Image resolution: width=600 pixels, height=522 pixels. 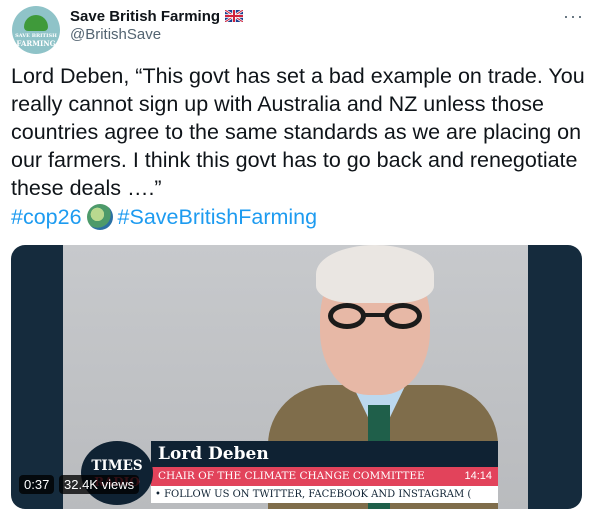 What do you see at coordinates (573, 16) in the screenshot?
I see `more-options-button: ···` at bounding box center [573, 16].